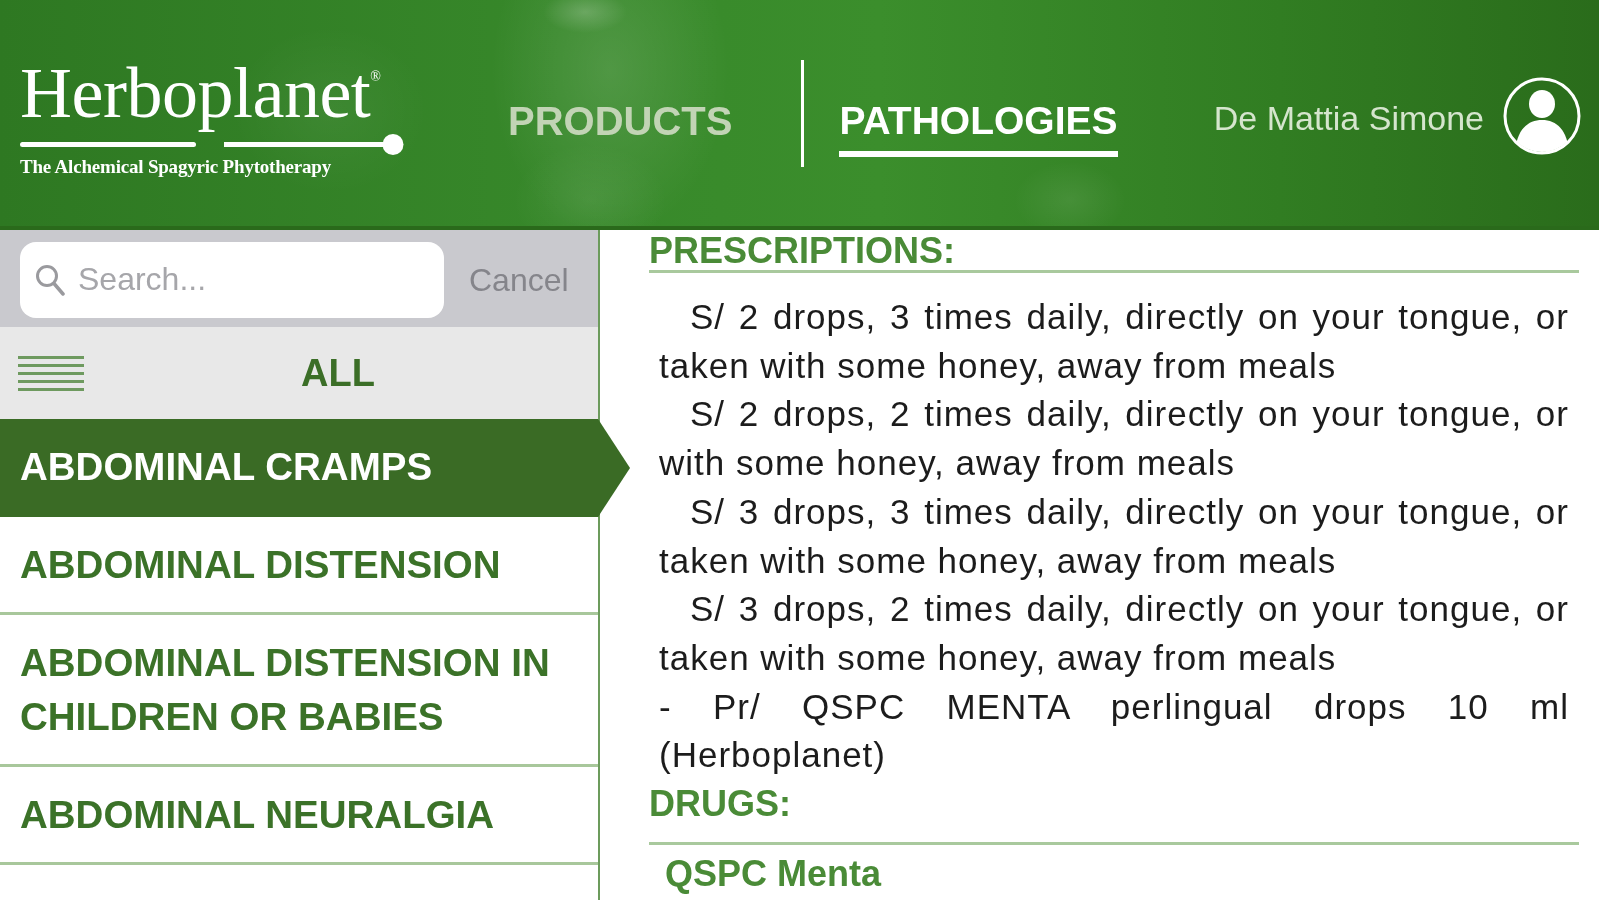 The width and height of the screenshot is (1599, 900). Describe the element at coordinates (212, 144) in the screenshot. I see `logo-underline-icon` at that location.